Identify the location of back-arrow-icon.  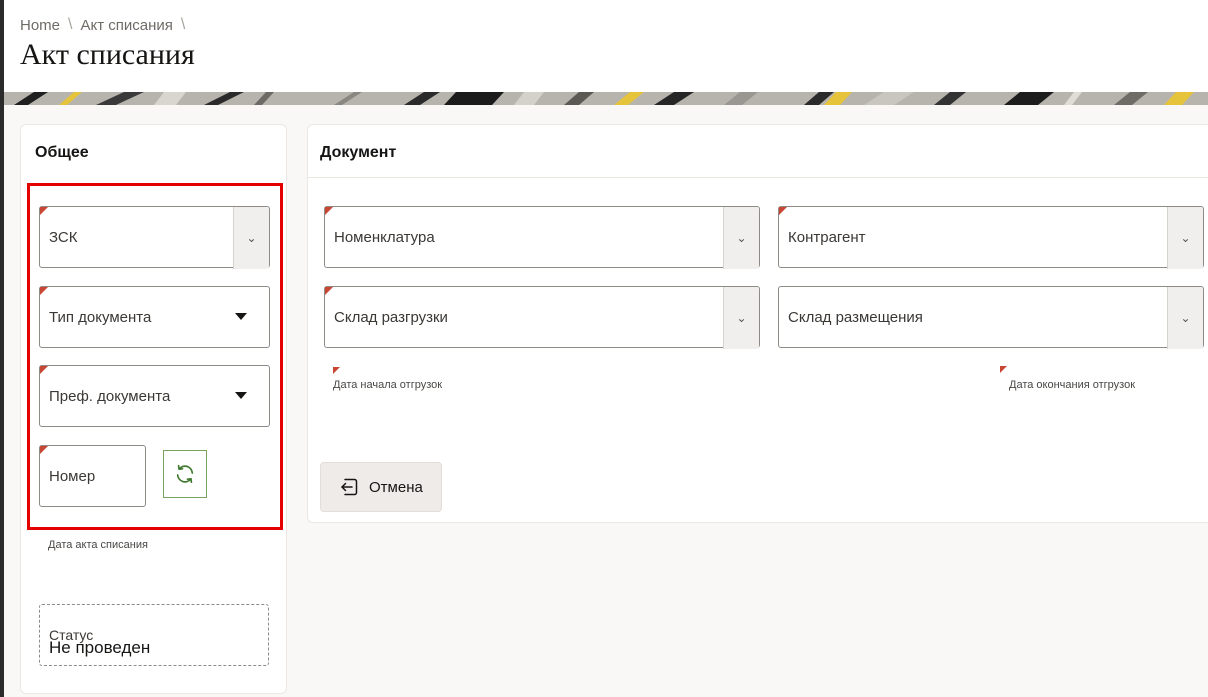
(349, 487).